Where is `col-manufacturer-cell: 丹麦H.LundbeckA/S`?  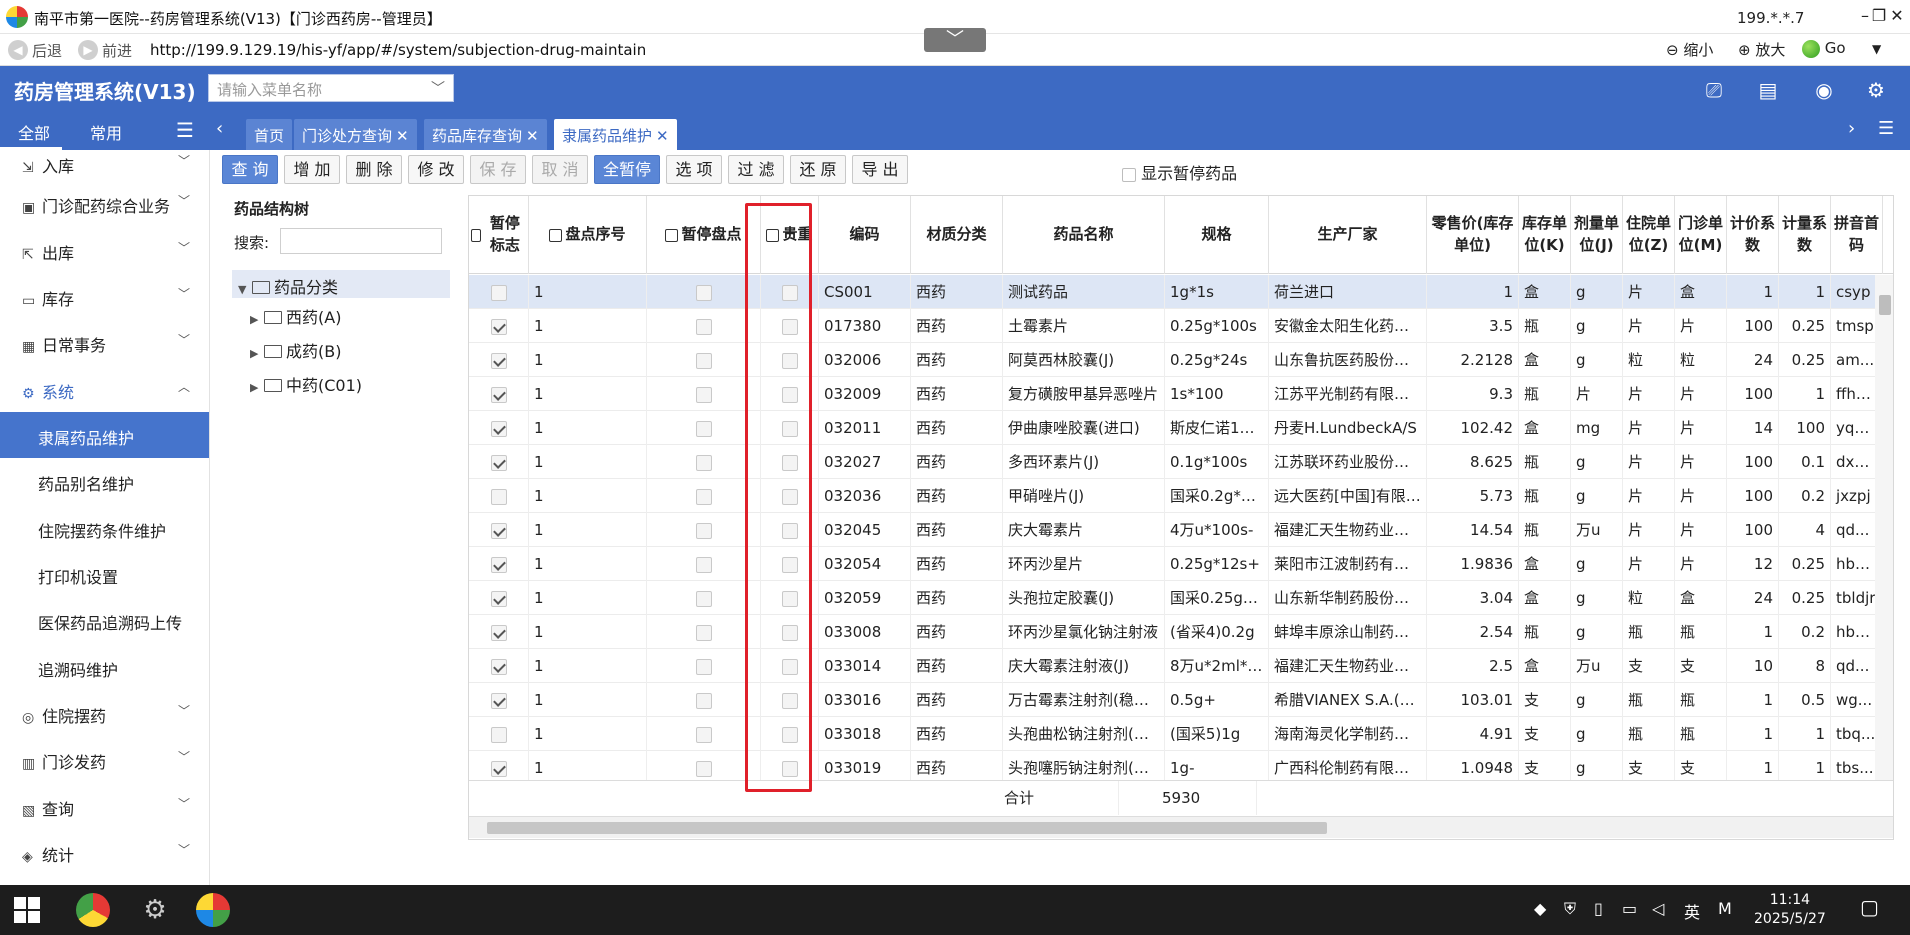
col-manufacturer-cell: 丹麦H.LundbeckA/S is located at coordinates (1348, 428).